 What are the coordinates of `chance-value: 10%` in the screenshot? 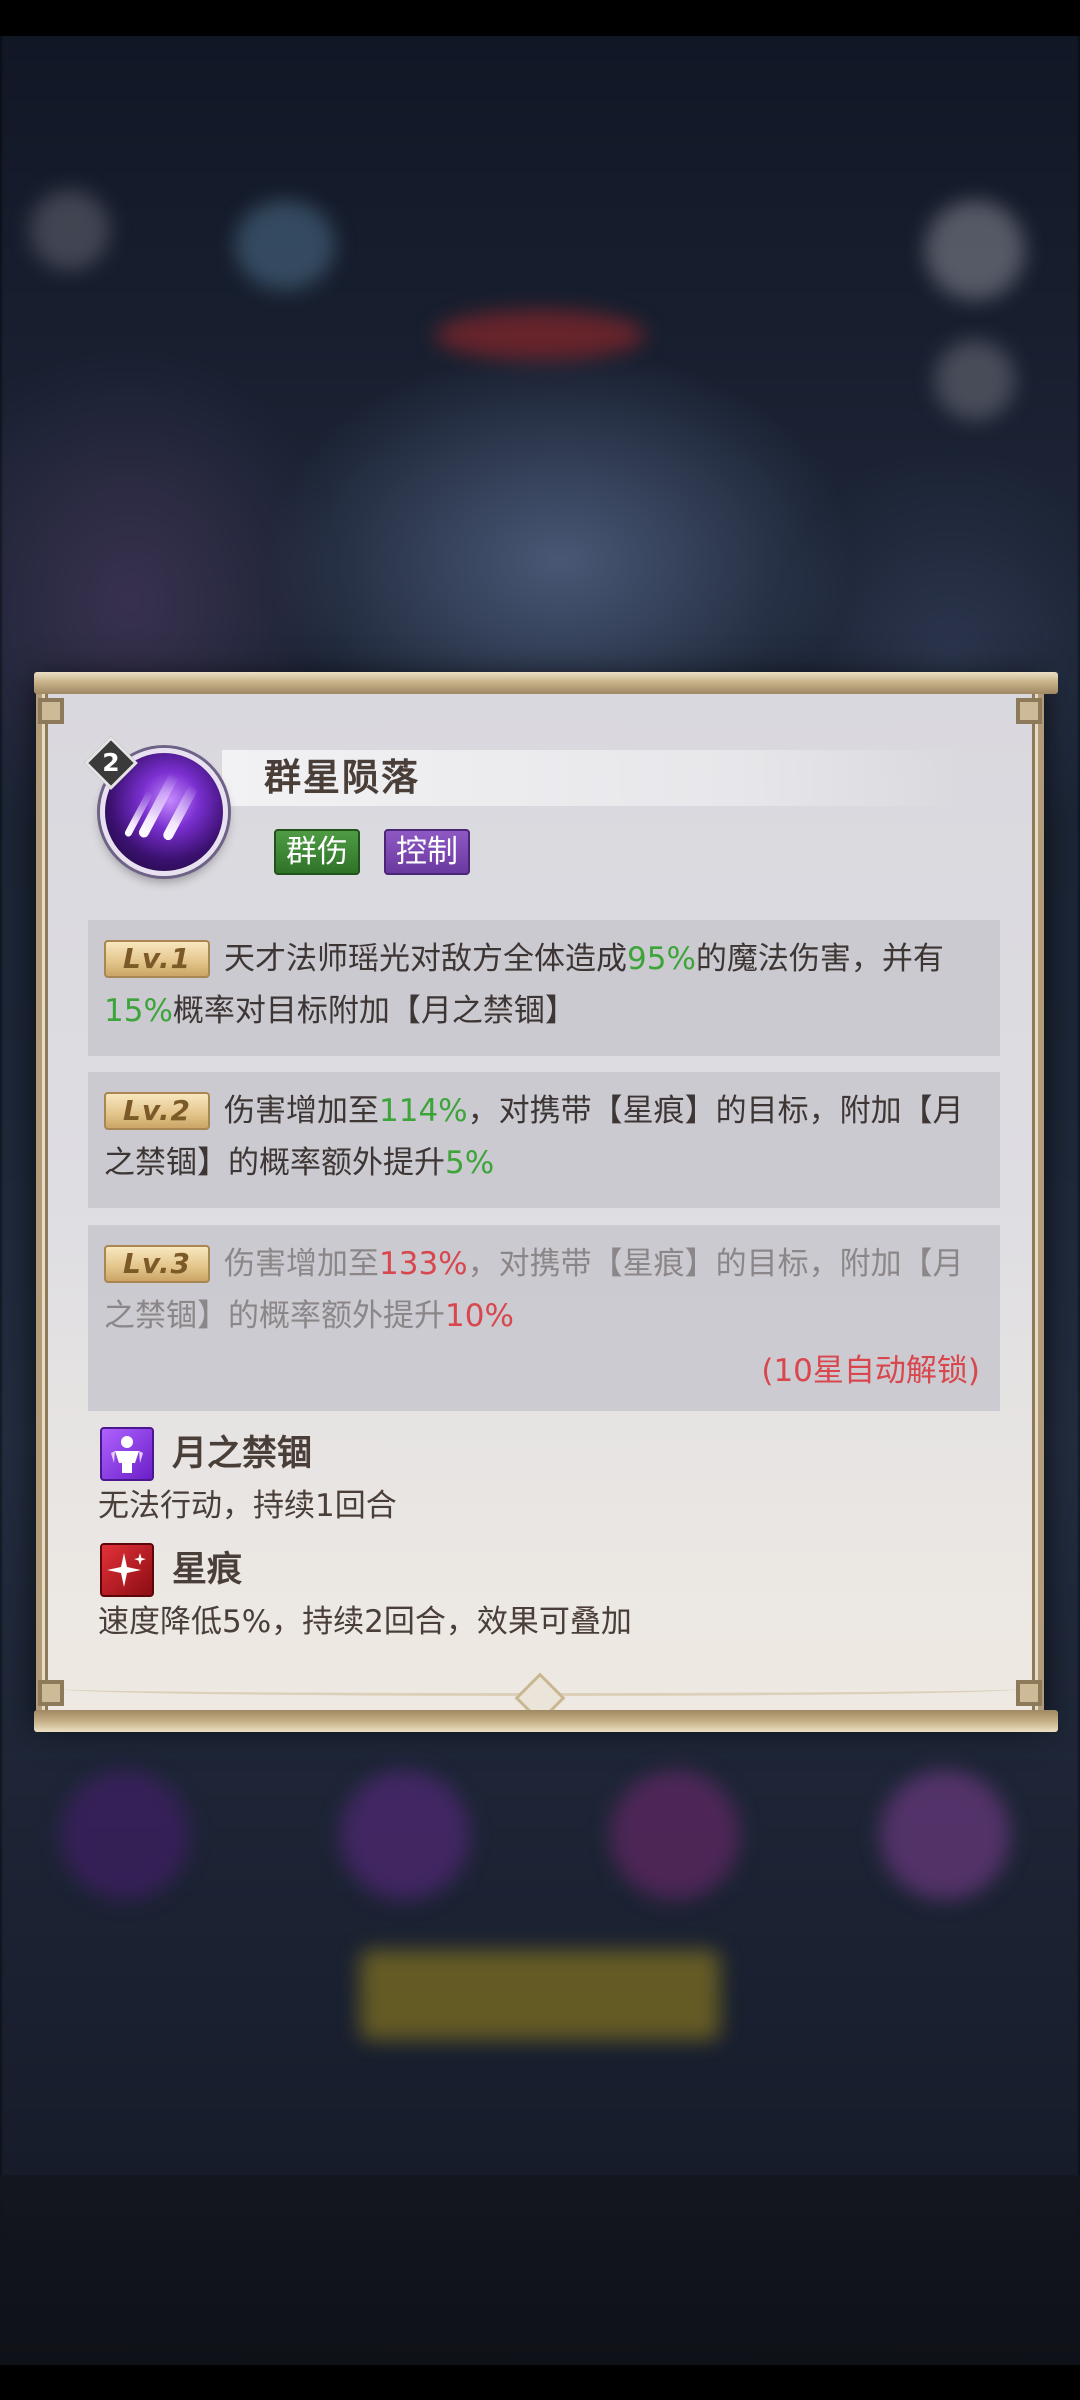 It's located at (479, 1316).